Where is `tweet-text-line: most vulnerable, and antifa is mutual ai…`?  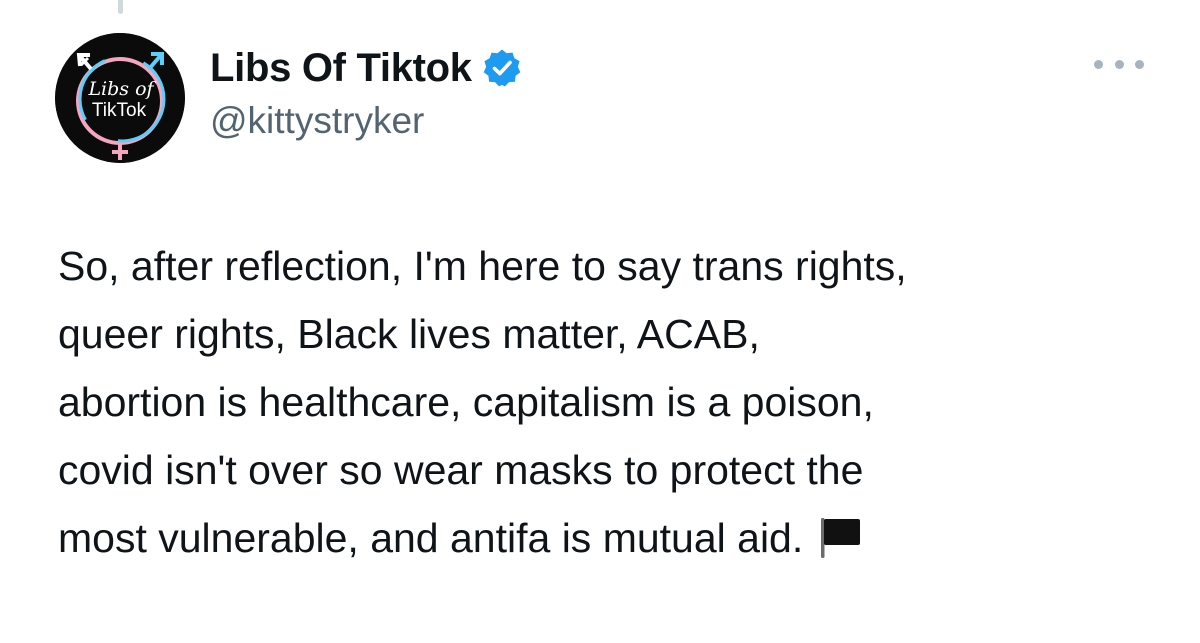
tweet-text-line: most vulnerable, and antifa is mutual ai… is located at coordinates (431, 538).